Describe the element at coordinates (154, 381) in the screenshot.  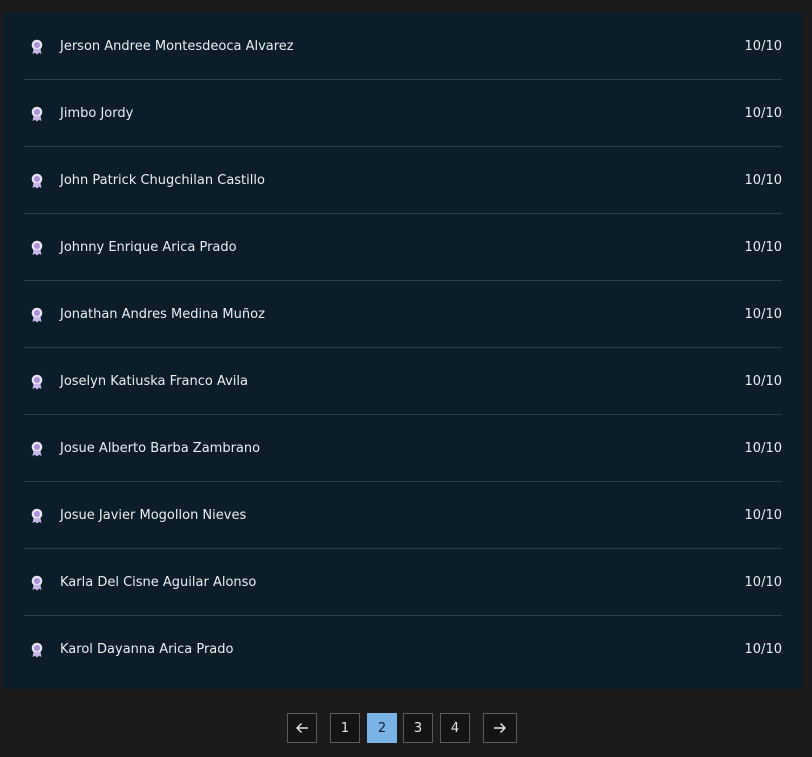
I see `student-name: Joselyn Katiuska Franco Avila` at that location.